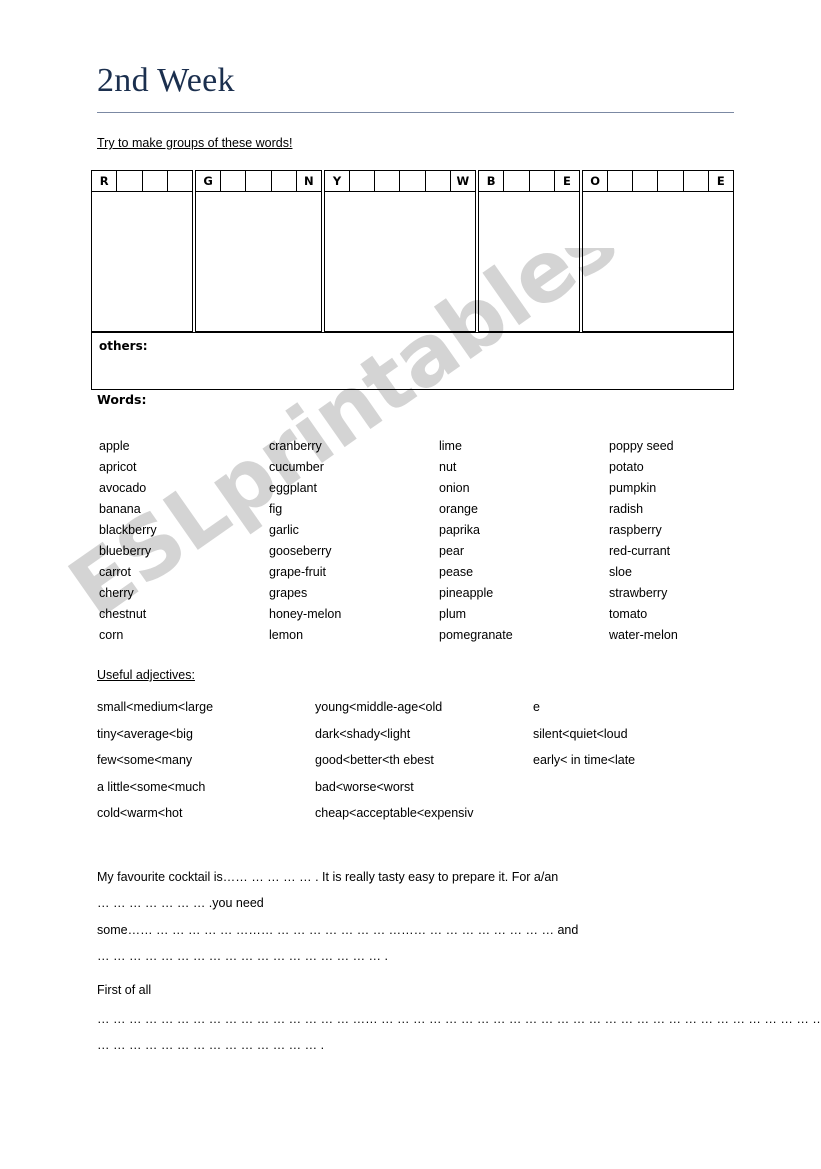  What do you see at coordinates (374, 760) in the screenshot?
I see `adjective-item: good<better<th ebest` at bounding box center [374, 760].